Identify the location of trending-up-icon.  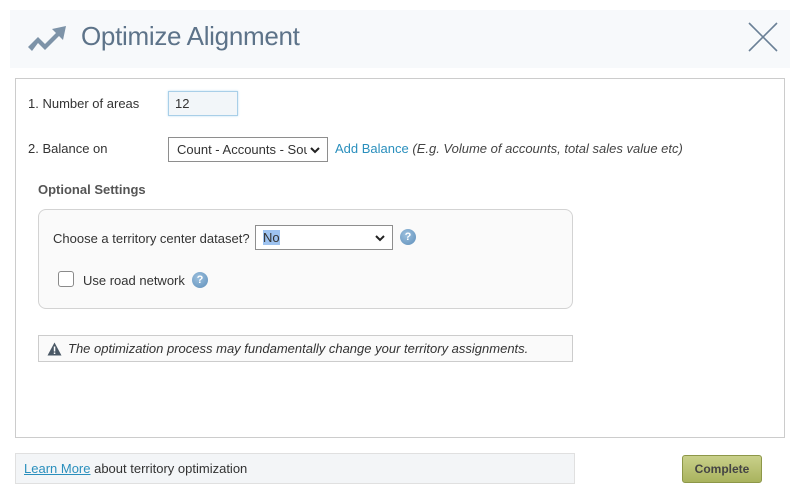
(47, 38).